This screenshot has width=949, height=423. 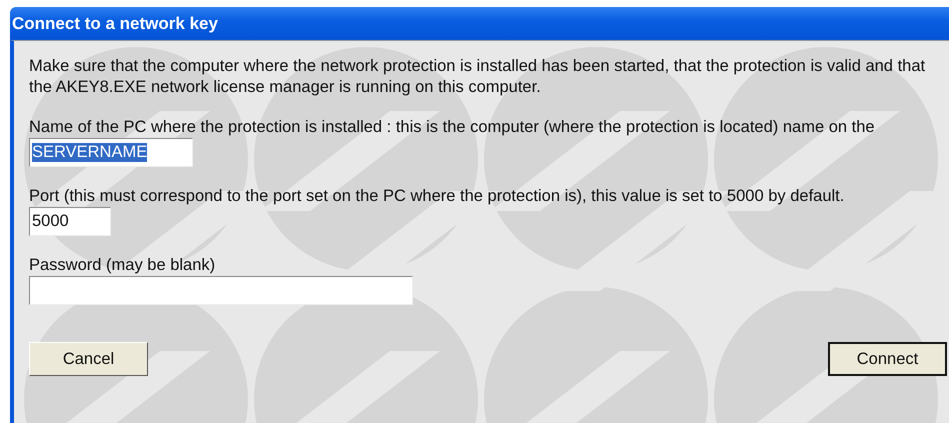 I want to click on field-label: Port (this must correspond to the port set on the PC where the protection is), this value is set to 5000 by default., so click(x=436, y=196).